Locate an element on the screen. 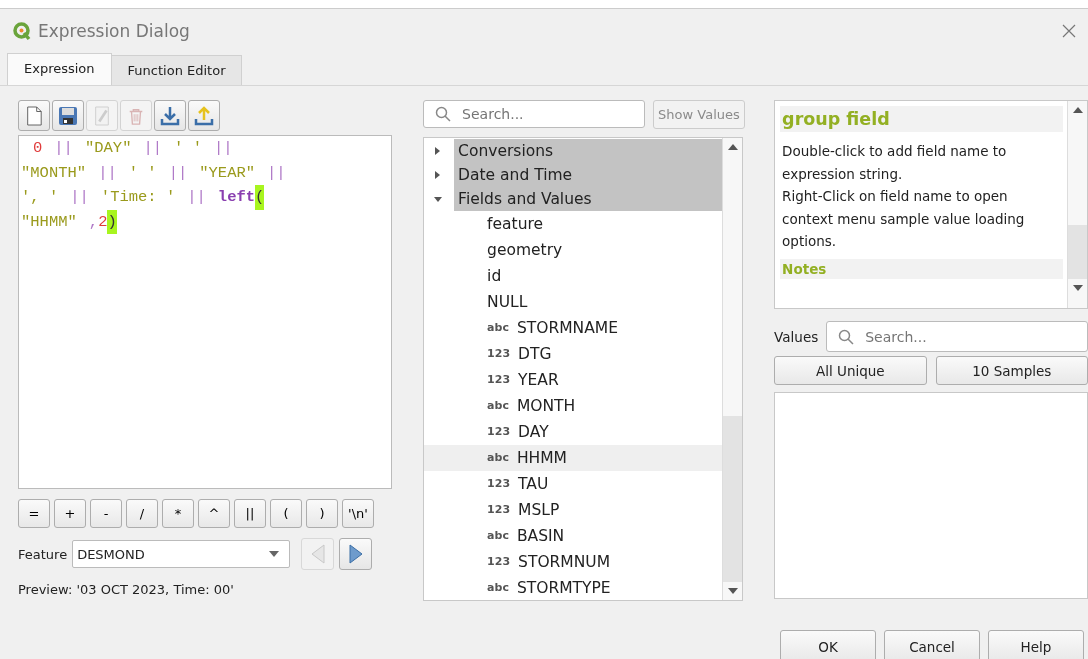  item-label: BASIN is located at coordinates (540, 536).